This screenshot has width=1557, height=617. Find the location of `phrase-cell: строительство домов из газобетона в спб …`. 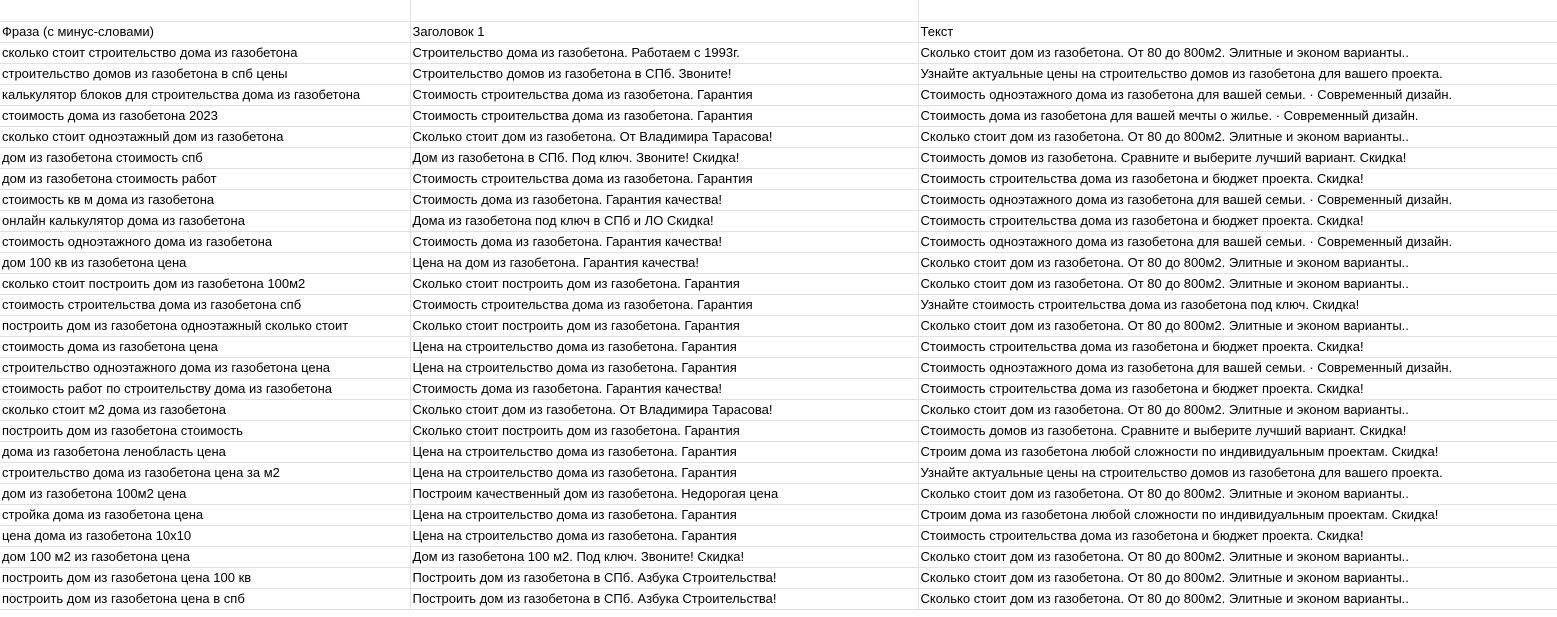

phrase-cell: строительство домов из газобетона в спб … is located at coordinates (205, 74).